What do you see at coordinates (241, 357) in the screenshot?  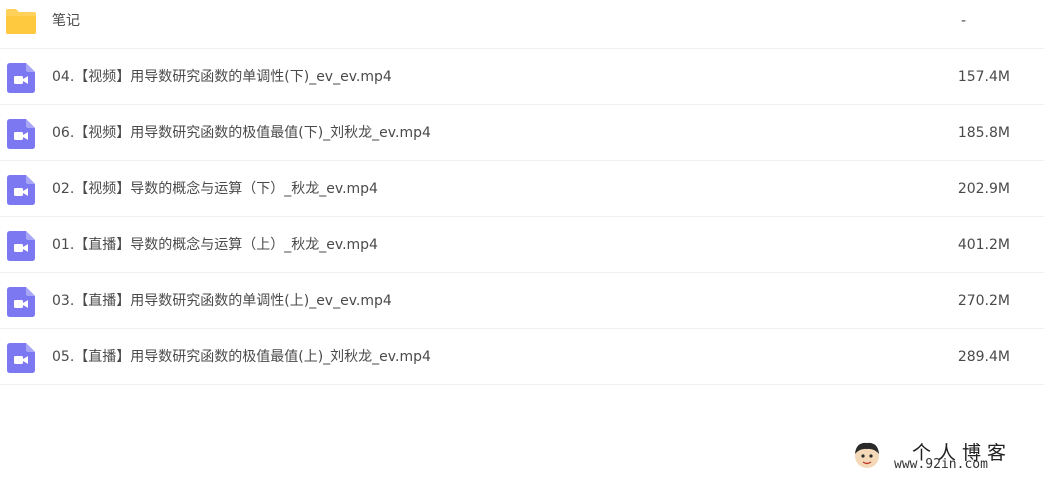 I see `file-name: 05.【直播】用导数研究函数的极值最值(上)_刘秋龙_ev.mp4` at bounding box center [241, 357].